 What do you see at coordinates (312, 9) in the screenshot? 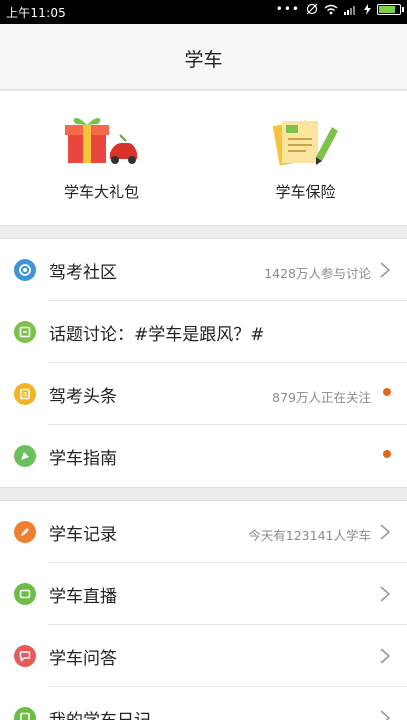
I see `alarm-off-icon` at bounding box center [312, 9].